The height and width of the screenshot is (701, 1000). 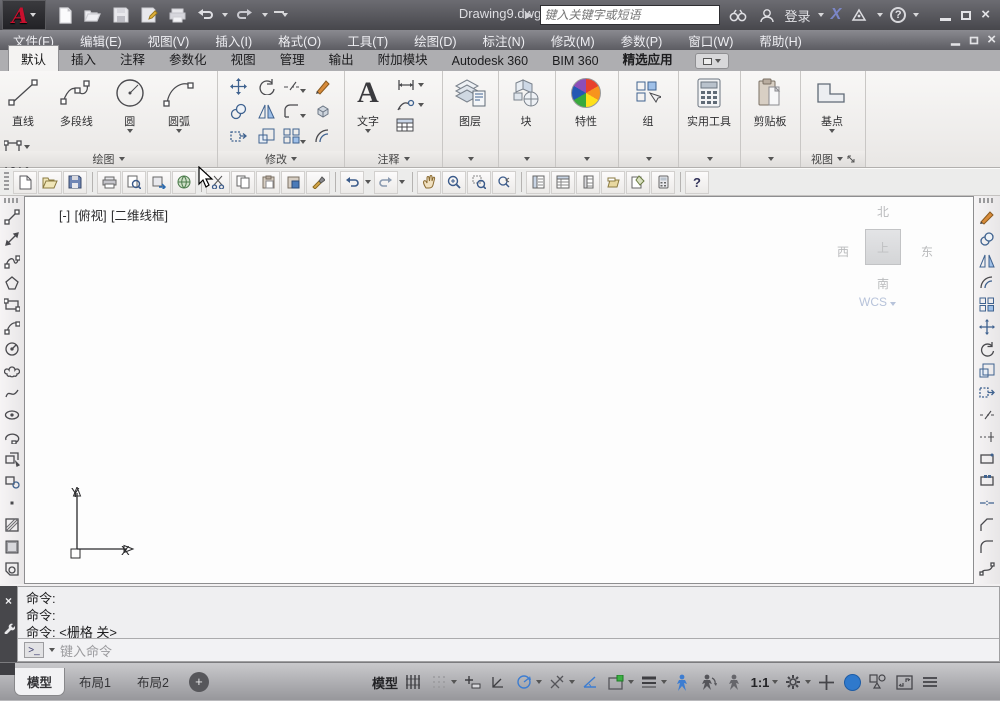 What do you see at coordinates (563, 182) in the screenshot?
I see `tb-designcenter-button` at bounding box center [563, 182].